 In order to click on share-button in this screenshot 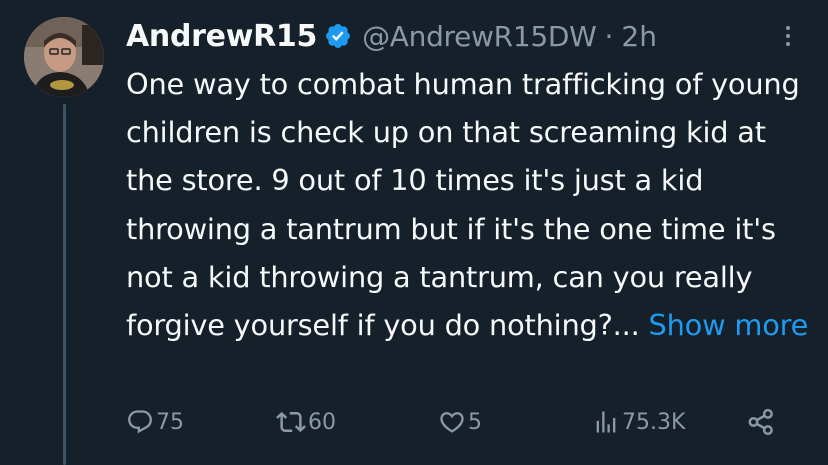, I will do `click(761, 422)`.